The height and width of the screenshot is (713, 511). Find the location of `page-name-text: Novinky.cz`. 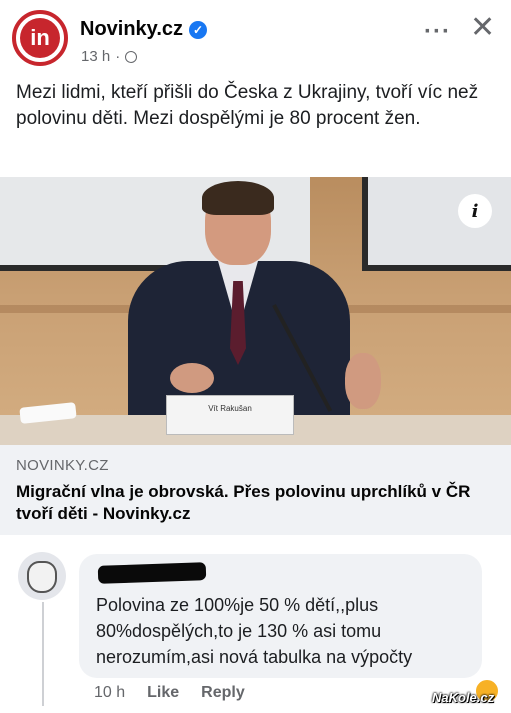

page-name-text: Novinky.cz is located at coordinates (131, 29).